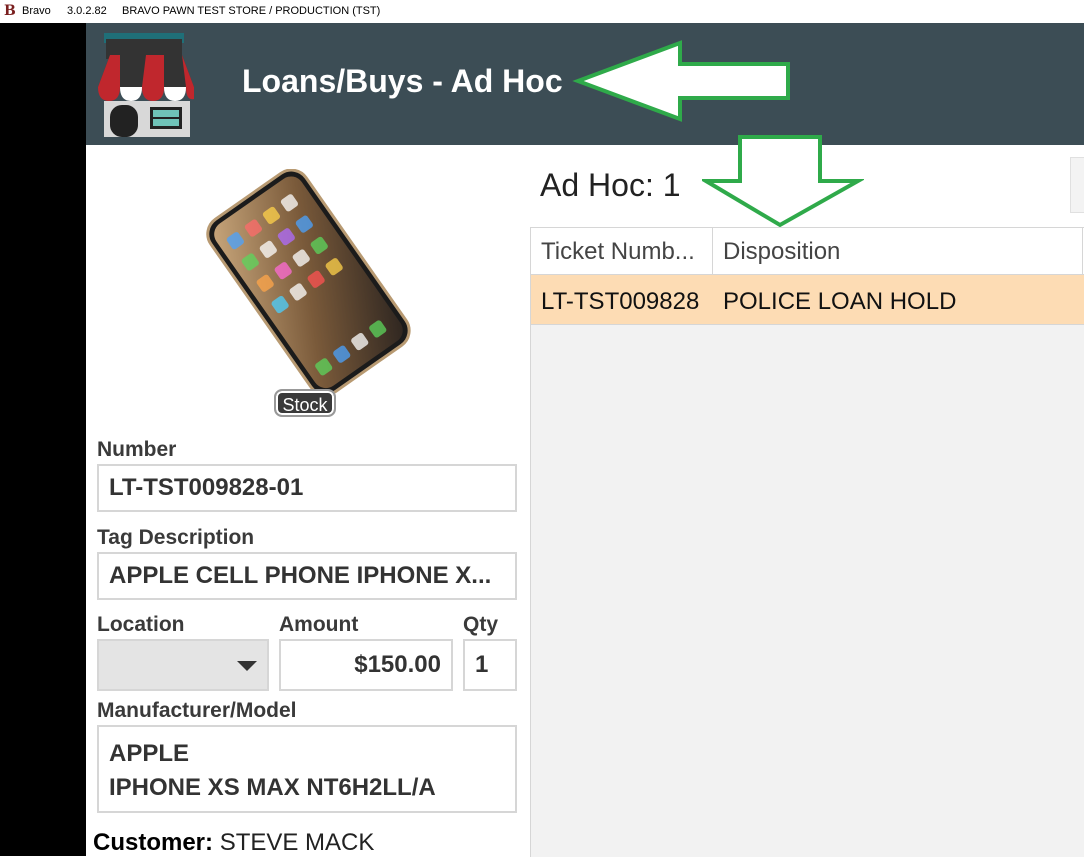  What do you see at coordinates (366, 665) in the screenshot?
I see `amount-field: $150.00` at bounding box center [366, 665].